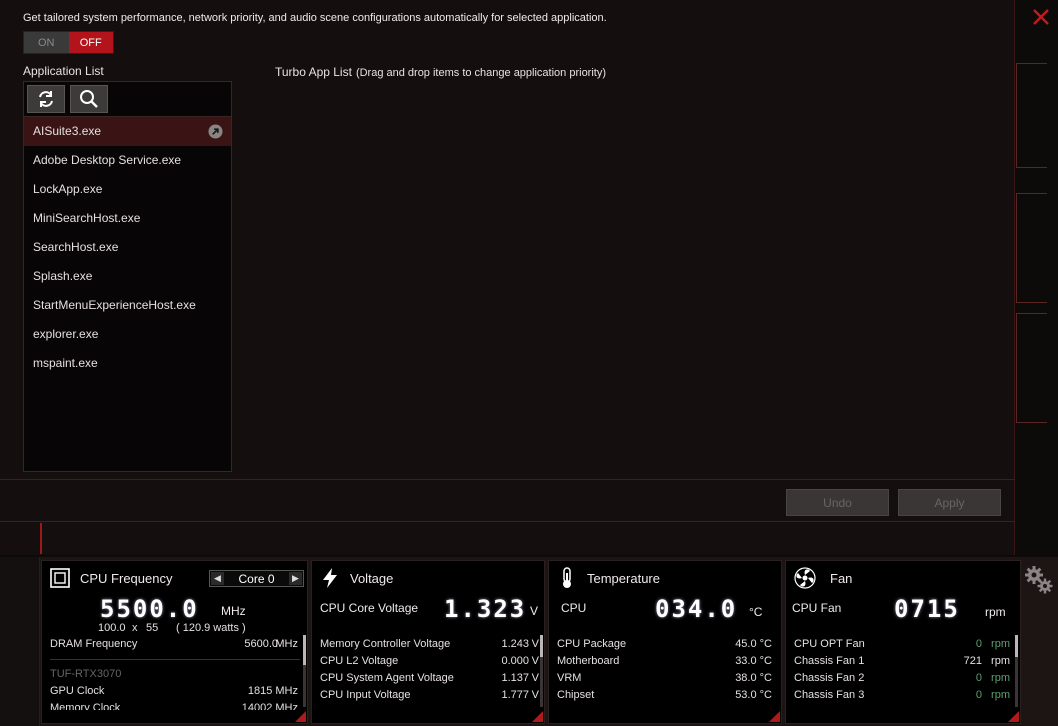 Image resolution: width=1058 pixels, height=726 pixels. Describe the element at coordinates (126, 578) in the screenshot. I see `cpu-frequency-title: CPU Frequency` at that location.